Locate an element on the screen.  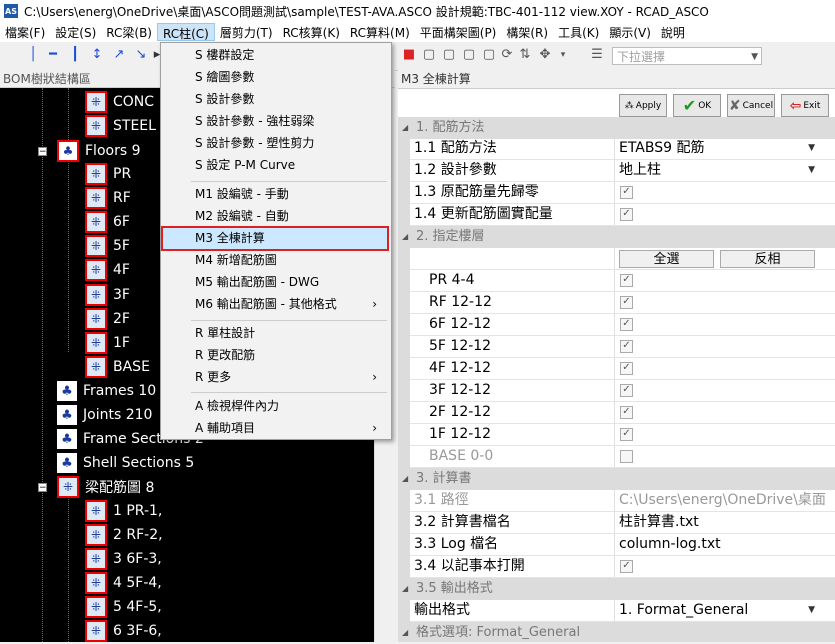
tree-node-drawing: ⁜ 6 3F-6, is located at coordinates (123, 630).